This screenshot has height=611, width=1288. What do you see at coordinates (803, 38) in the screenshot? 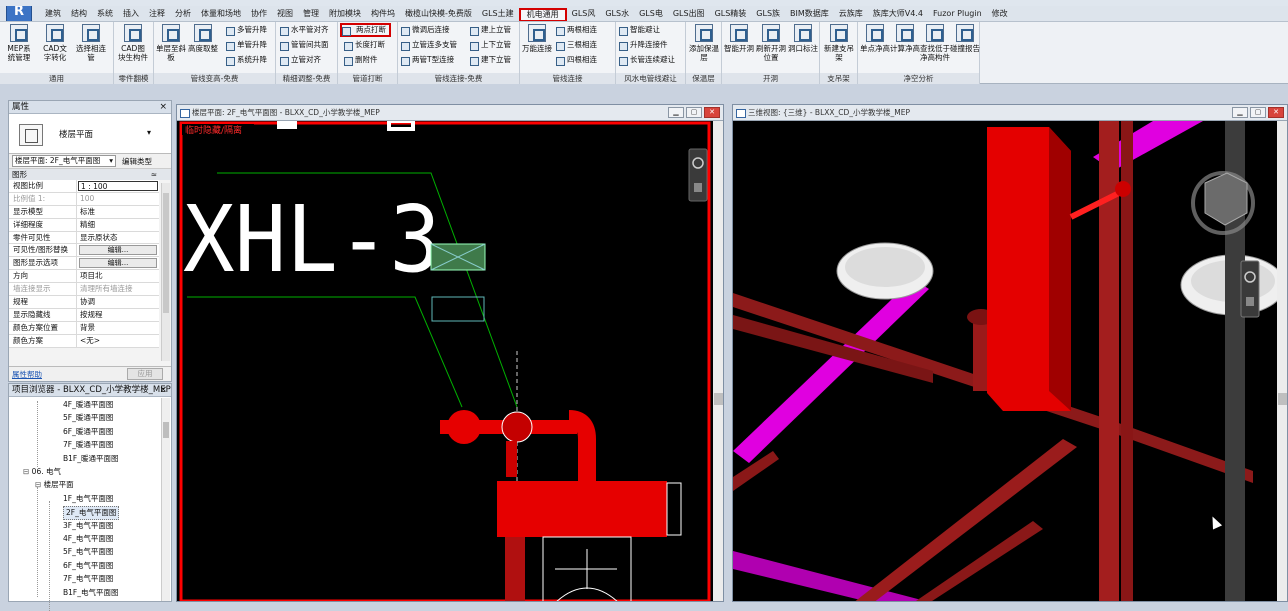
I see `hole-tag-button: 洞口标注` at bounding box center [803, 38].